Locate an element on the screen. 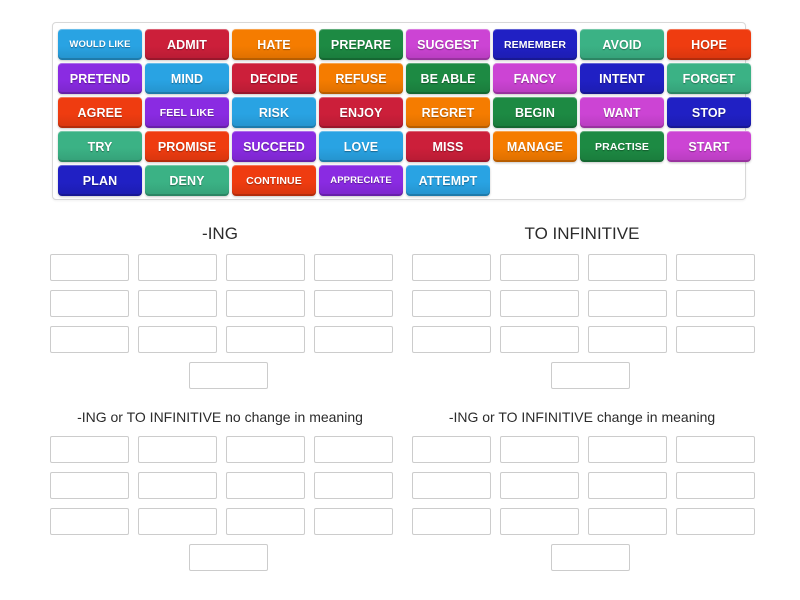 The height and width of the screenshot is (600, 800). word-tile: WOULD LIKE is located at coordinates (100, 44).